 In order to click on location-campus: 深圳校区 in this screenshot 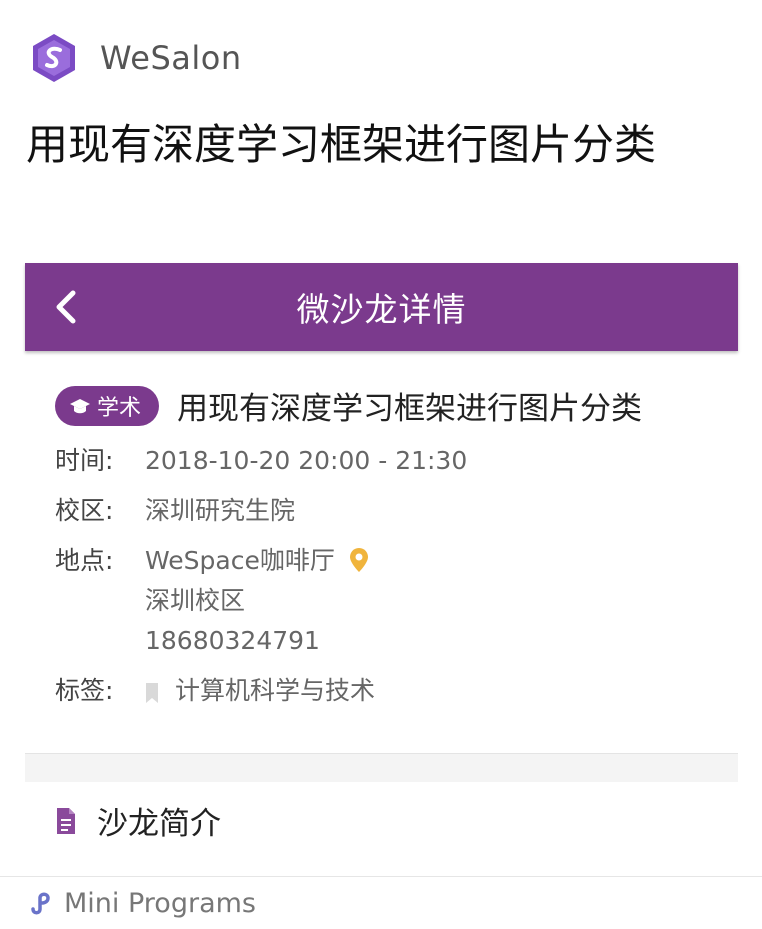, I will do `click(195, 600)`.